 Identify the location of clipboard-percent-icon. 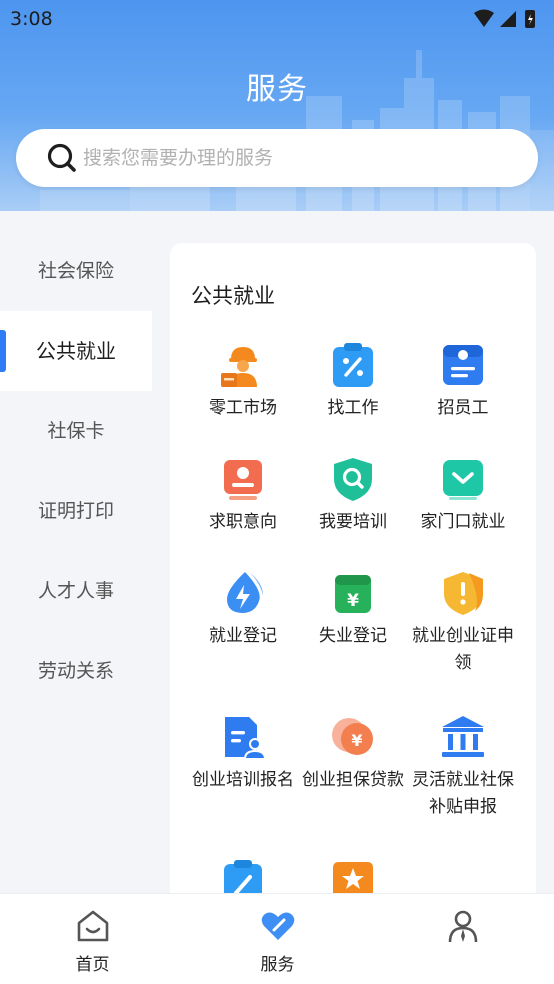
(353, 365).